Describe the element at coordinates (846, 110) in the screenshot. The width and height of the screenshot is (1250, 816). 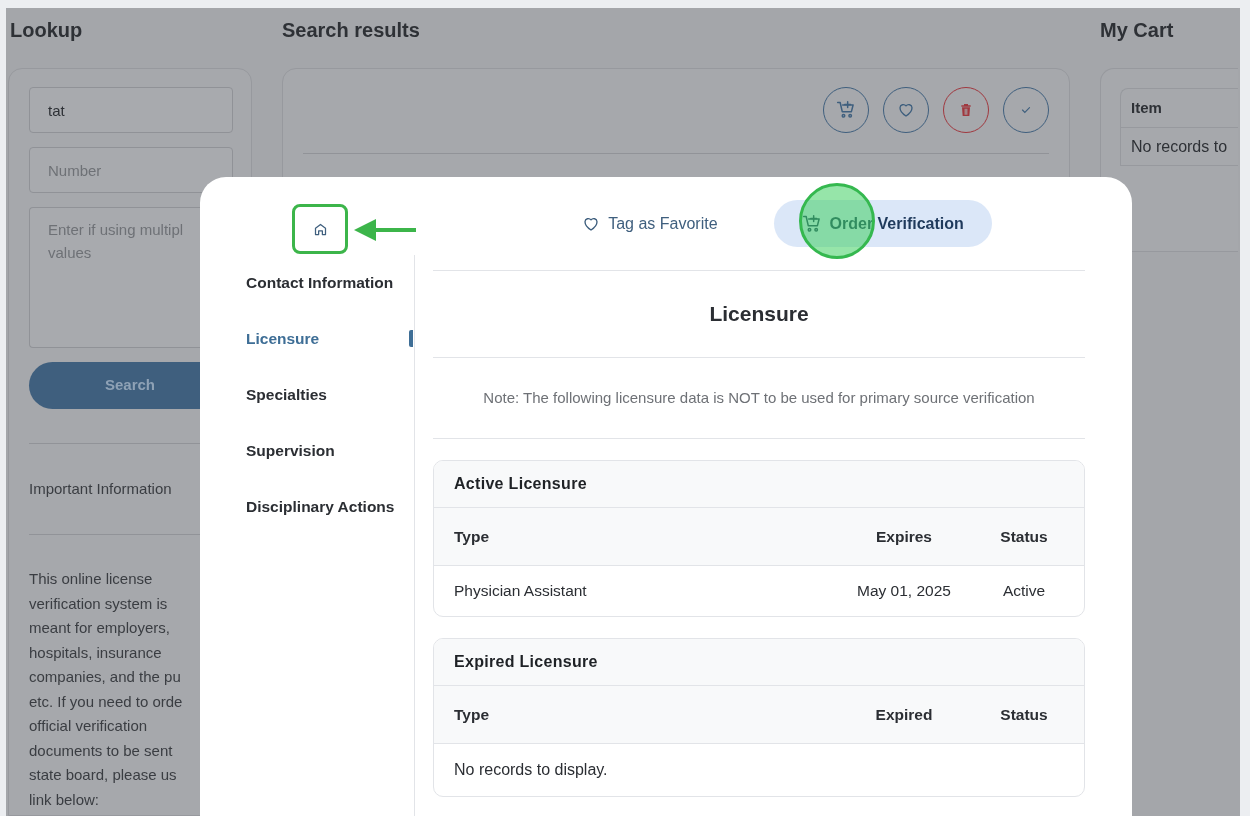
I see `add-to-cart-icon` at that location.